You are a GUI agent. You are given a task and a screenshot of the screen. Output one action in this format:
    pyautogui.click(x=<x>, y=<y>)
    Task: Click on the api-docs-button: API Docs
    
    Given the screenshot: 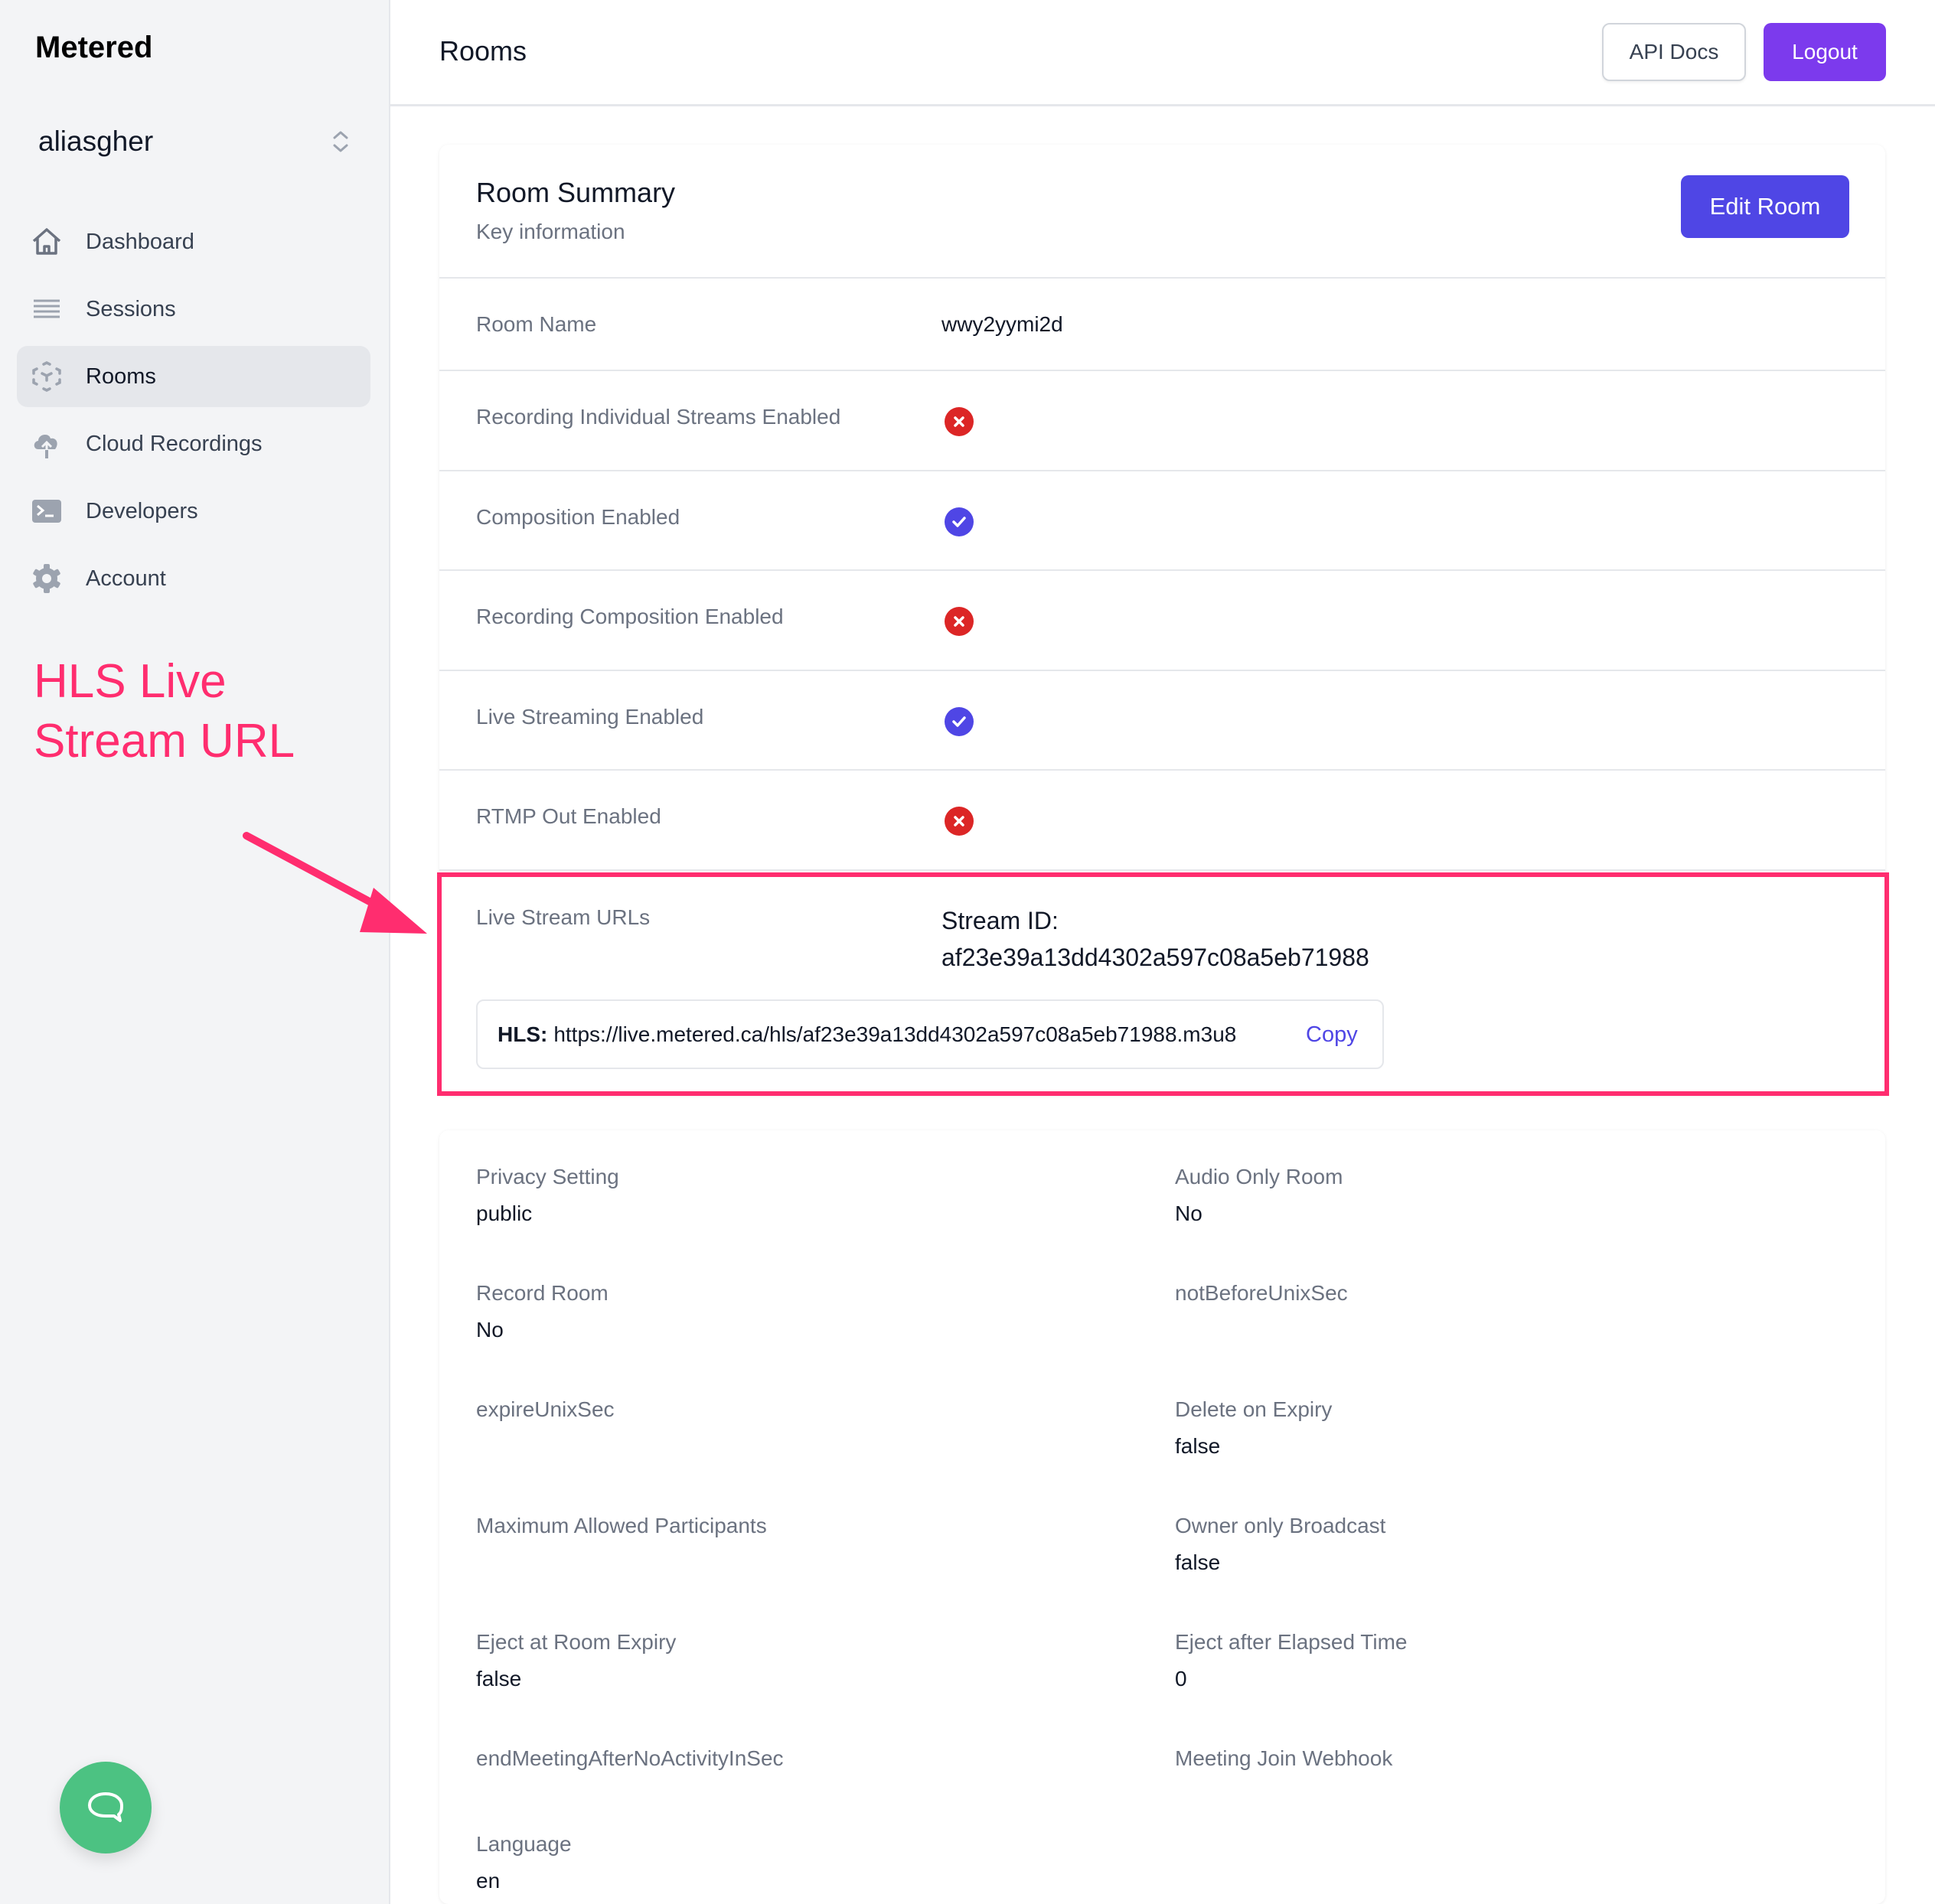 What is the action you would take?
    pyautogui.click(x=1674, y=52)
    